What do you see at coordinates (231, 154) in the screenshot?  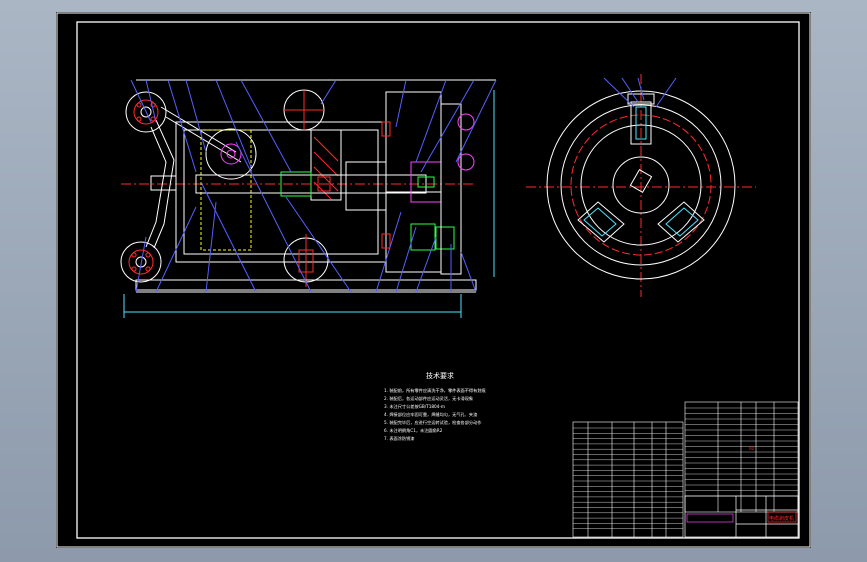 I see `drive-gear` at bounding box center [231, 154].